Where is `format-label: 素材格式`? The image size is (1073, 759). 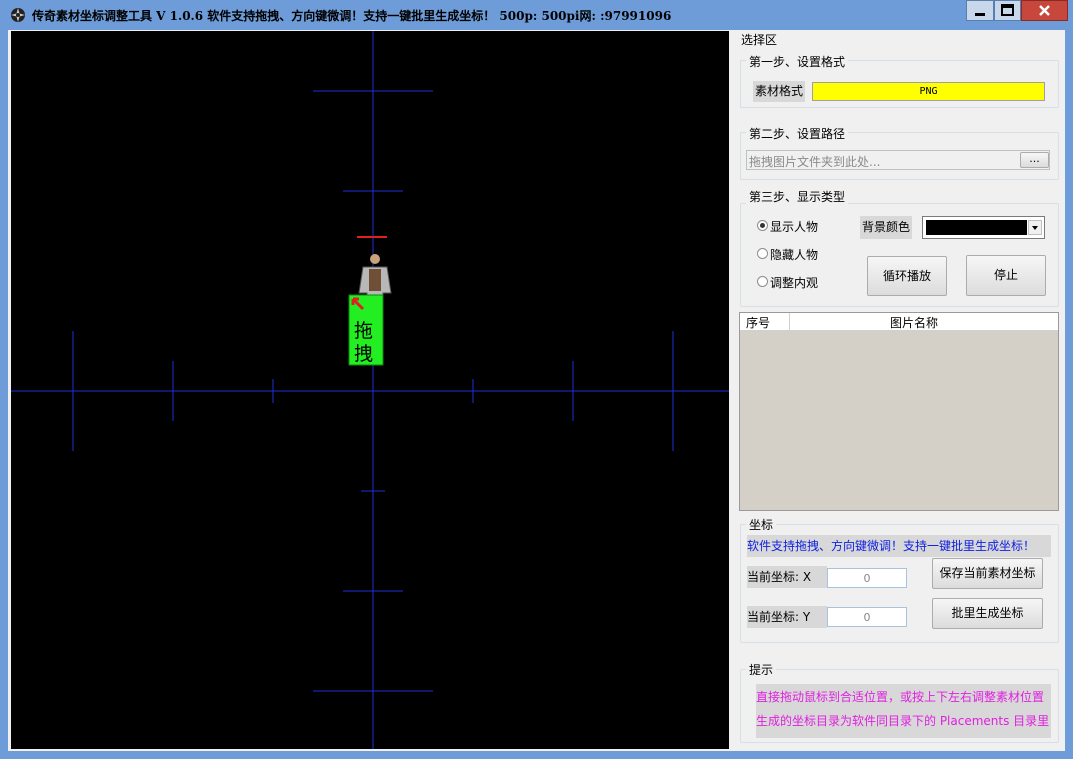
format-label: 素材格式 is located at coordinates (779, 91).